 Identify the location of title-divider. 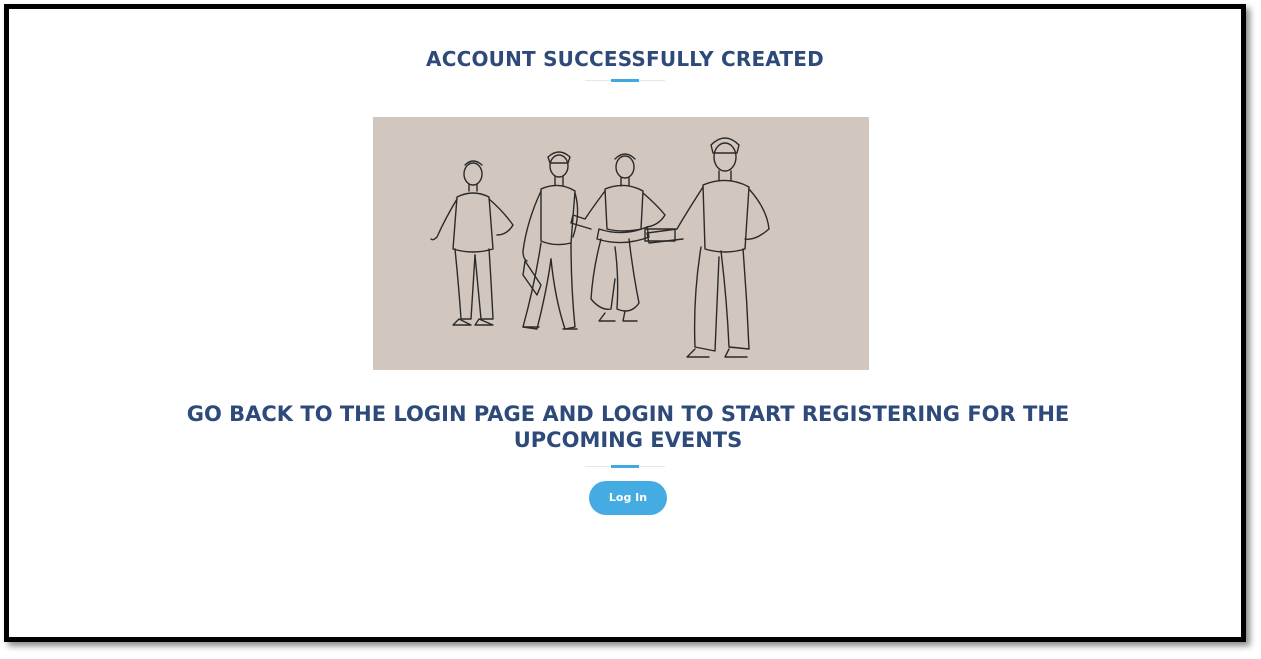
(625, 80).